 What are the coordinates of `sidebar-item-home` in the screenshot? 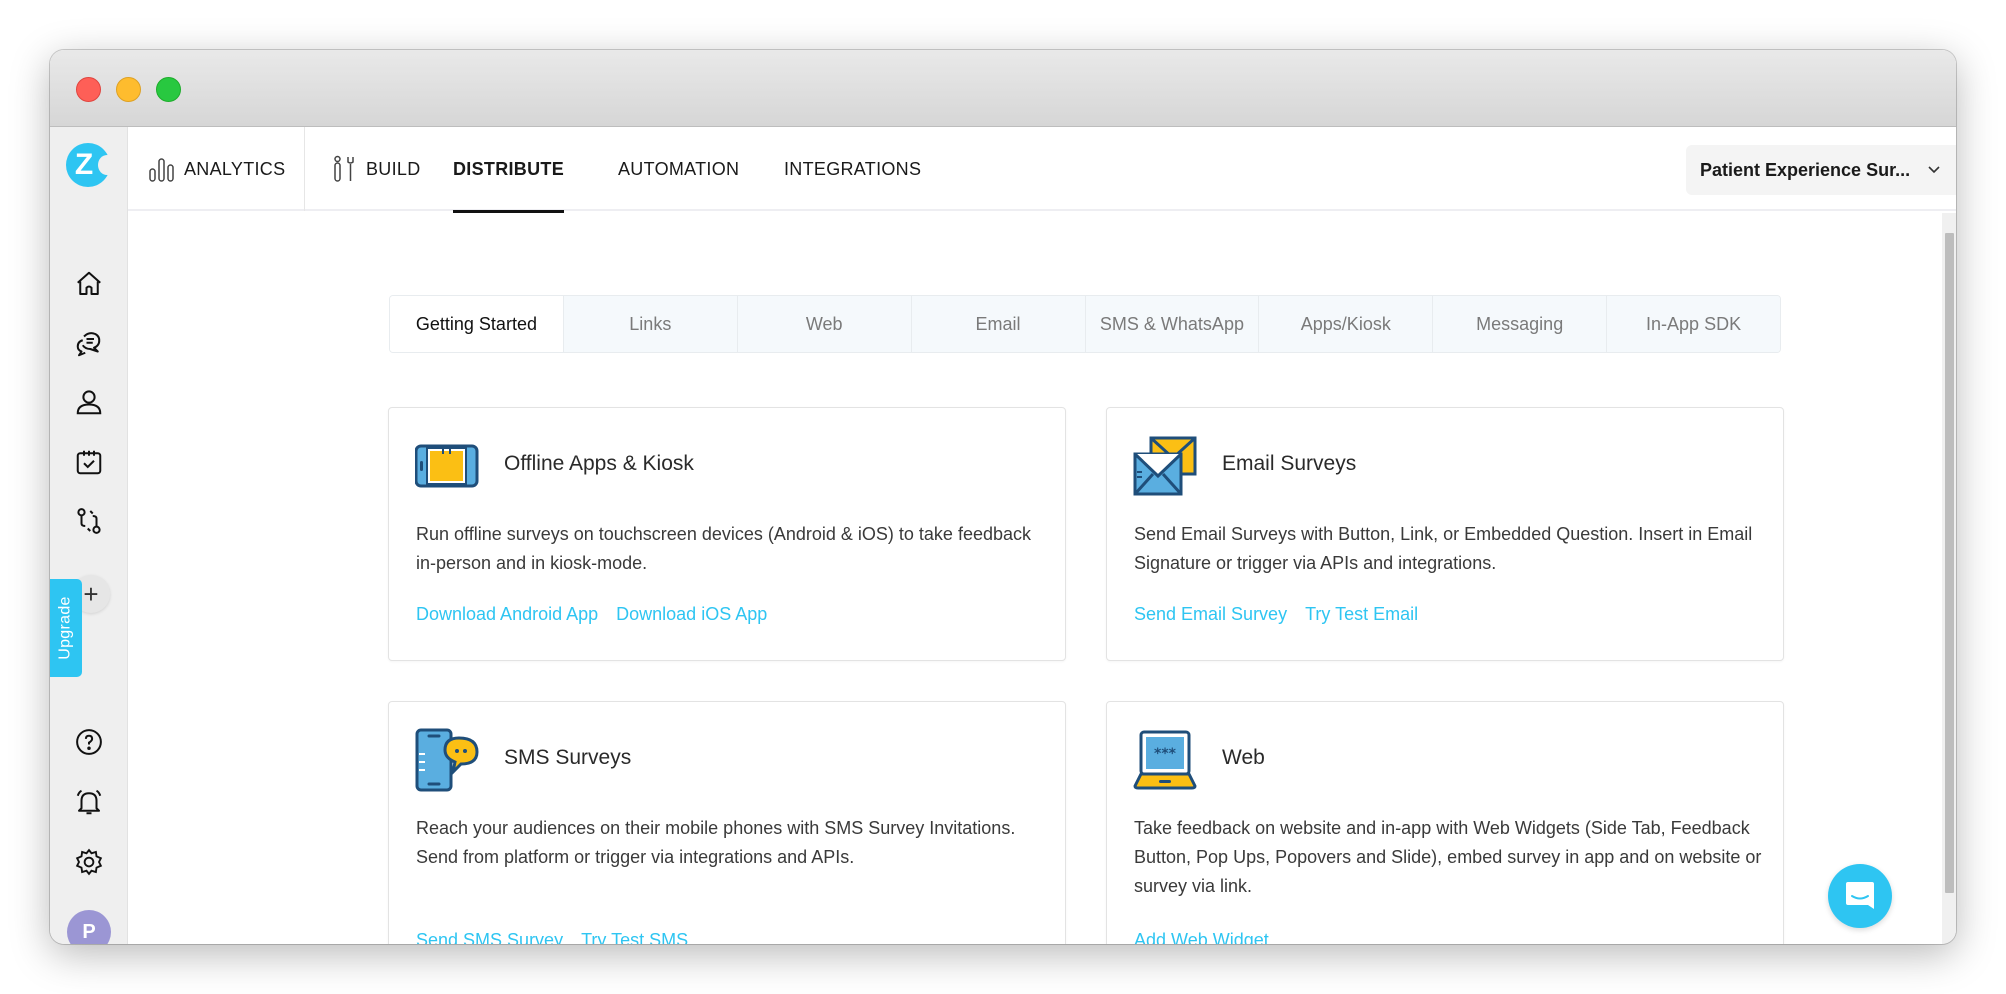 It's located at (89, 284).